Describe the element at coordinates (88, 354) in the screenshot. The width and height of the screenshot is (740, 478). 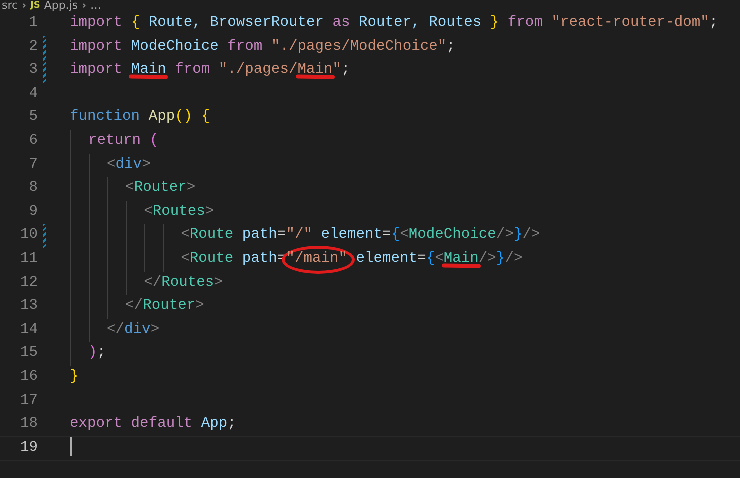
I see `code-line: );` at that location.